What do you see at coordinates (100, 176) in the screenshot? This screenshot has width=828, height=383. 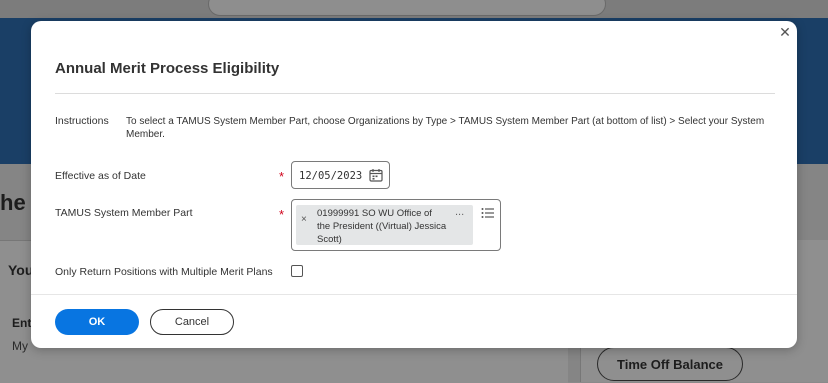 I see `effective-date-label: Effective as of Date` at bounding box center [100, 176].